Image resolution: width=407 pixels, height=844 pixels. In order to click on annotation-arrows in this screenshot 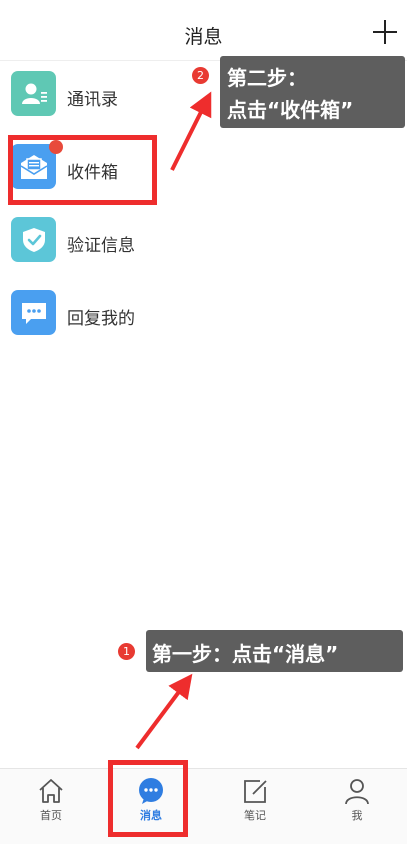, I will do `click(173, 420)`.